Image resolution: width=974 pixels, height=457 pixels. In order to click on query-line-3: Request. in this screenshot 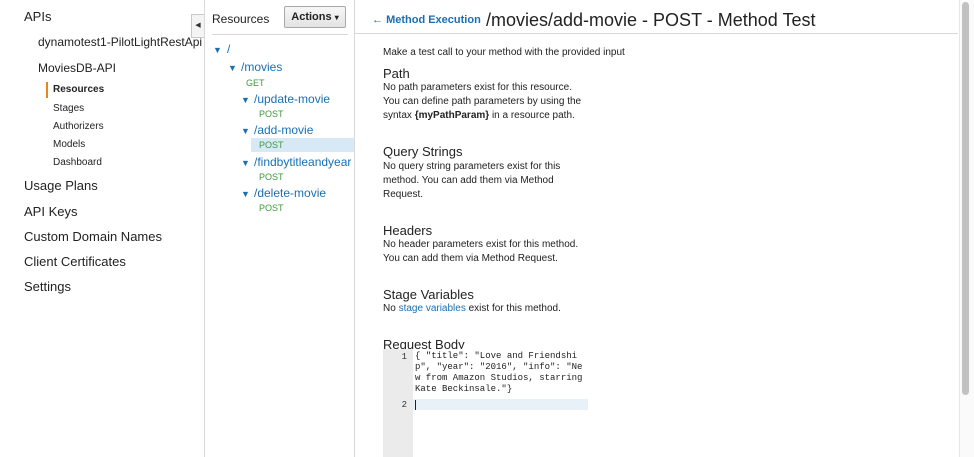, I will do `click(403, 194)`.